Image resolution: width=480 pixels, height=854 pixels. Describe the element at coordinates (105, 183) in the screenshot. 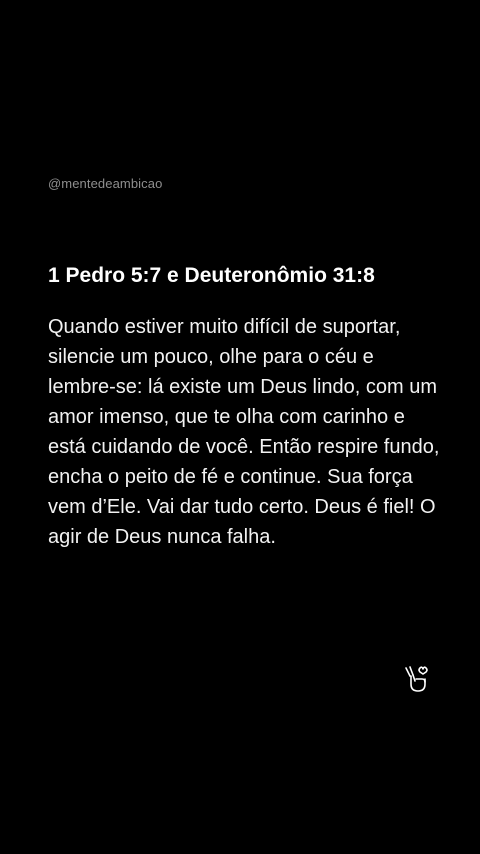

I see `account-handle: @mentedeambicao` at that location.